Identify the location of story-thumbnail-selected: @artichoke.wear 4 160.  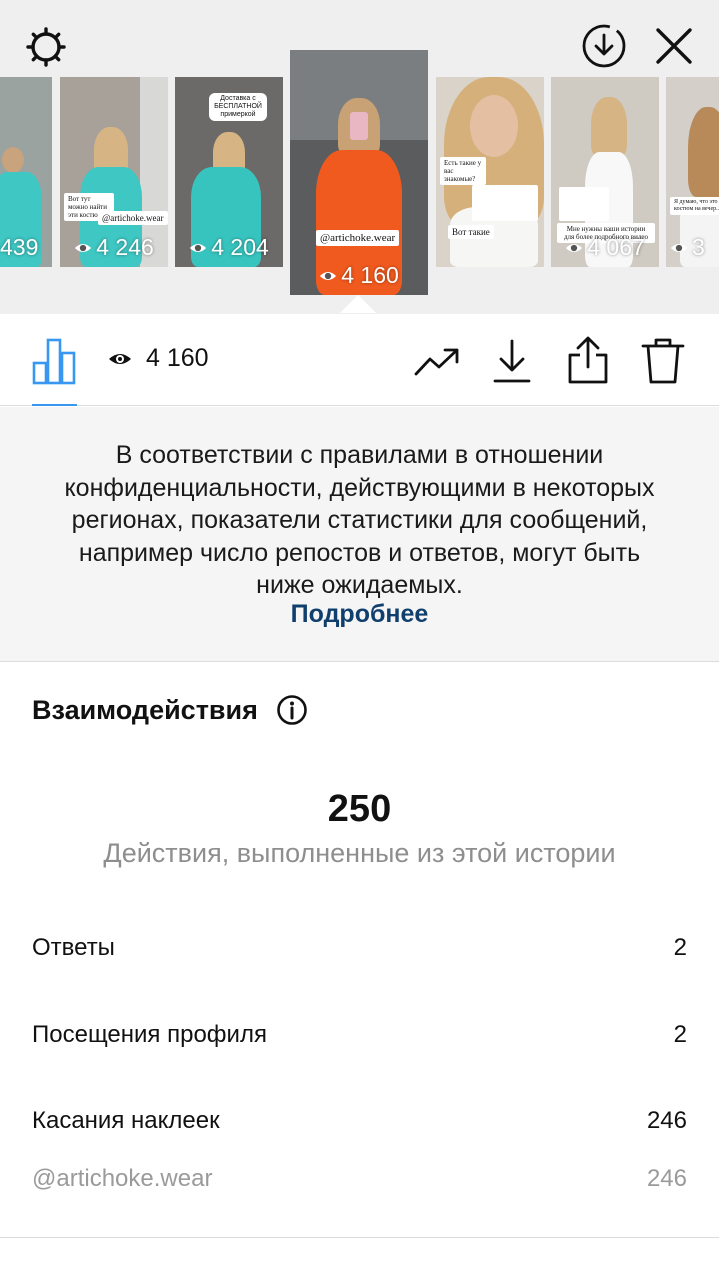
(359, 172).